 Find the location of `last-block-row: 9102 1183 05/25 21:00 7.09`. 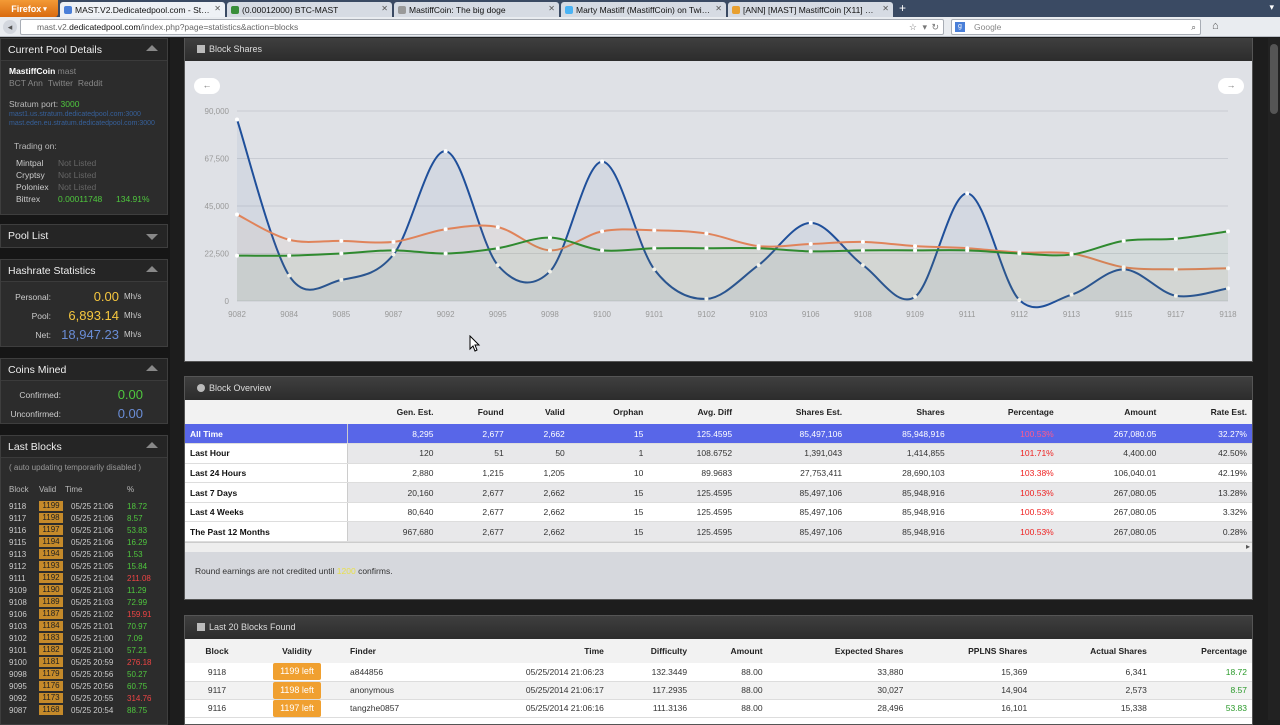

last-block-row: 9102 1183 05/25 21:00 7.09 is located at coordinates (84, 638).